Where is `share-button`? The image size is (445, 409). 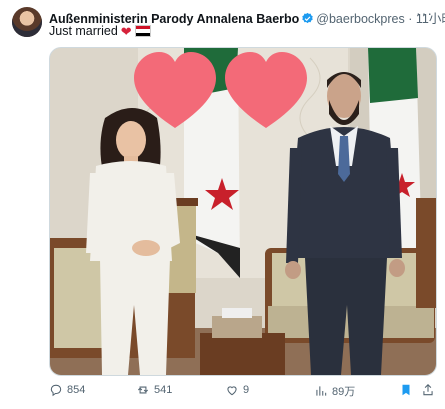 share-button is located at coordinates (428, 390).